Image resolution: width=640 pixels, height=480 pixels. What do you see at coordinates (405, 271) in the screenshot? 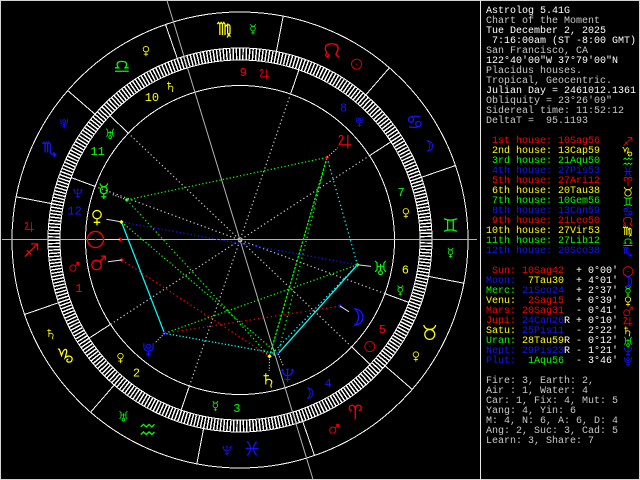
I see `svg-text: 6` at bounding box center [405, 271].